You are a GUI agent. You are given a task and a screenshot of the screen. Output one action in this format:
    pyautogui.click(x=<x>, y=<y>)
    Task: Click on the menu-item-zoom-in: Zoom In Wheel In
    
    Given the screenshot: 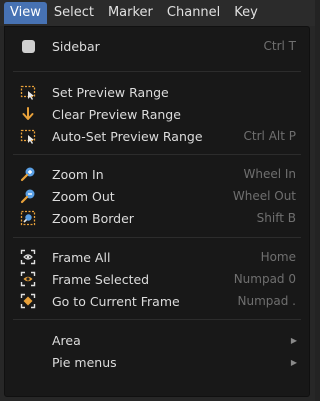 What is the action you would take?
    pyautogui.click(x=157, y=174)
    